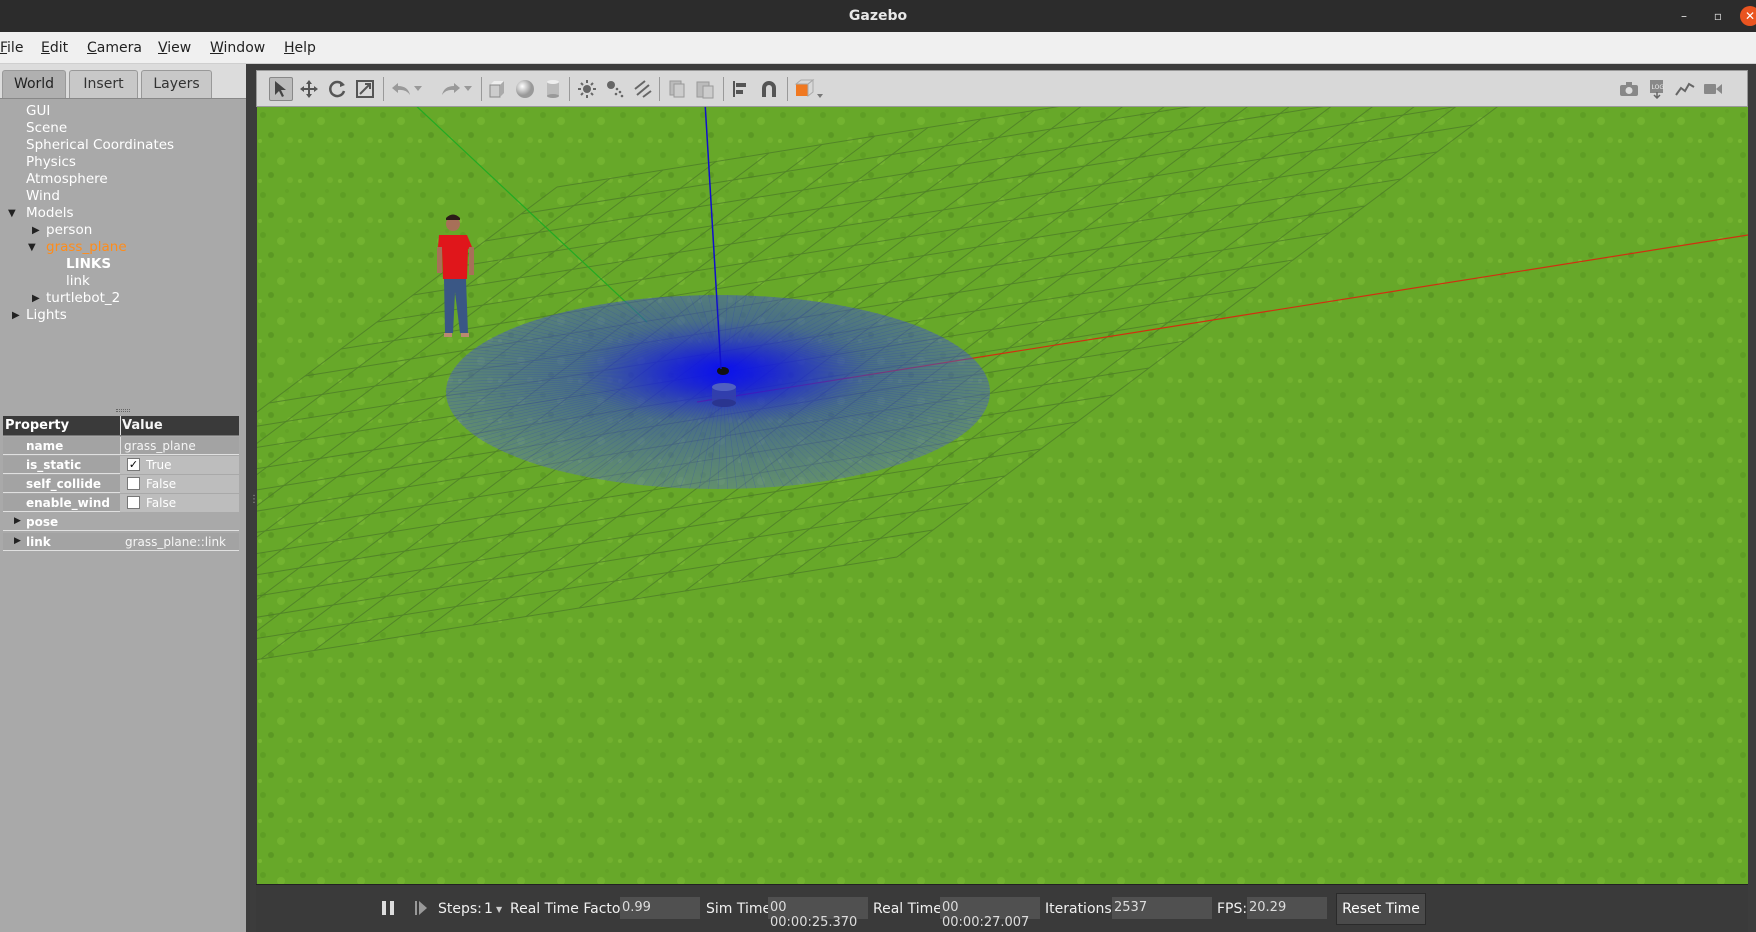 This screenshot has height=932, width=1756. Describe the element at coordinates (176, 542) in the screenshot. I see `property-value: grass_plane::link` at that location.